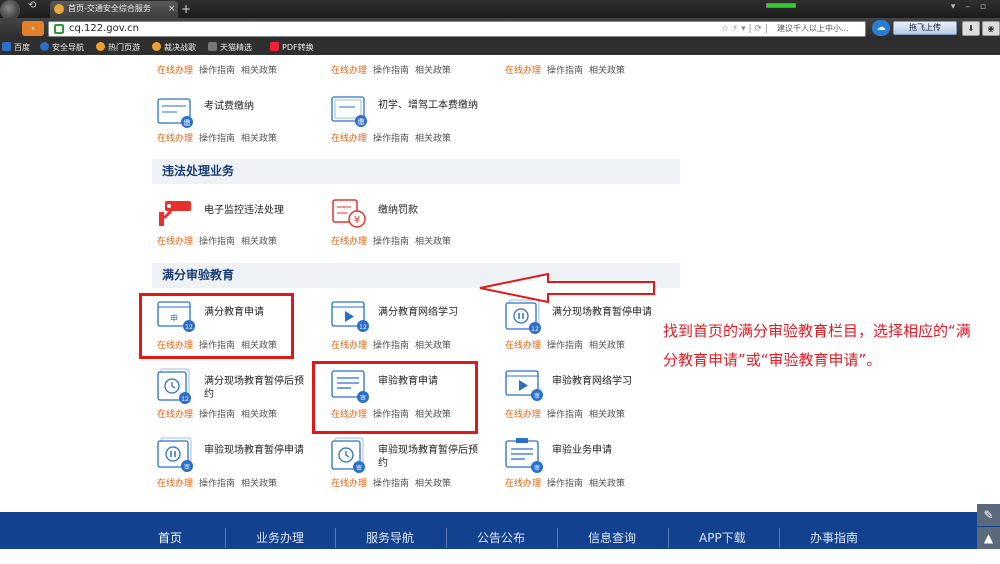 Image resolution: width=1000 pixels, height=564 pixels. What do you see at coordinates (104, 29) in the screenshot?
I see `url-text: cq.122.gov.cn` at bounding box center [104, 29].